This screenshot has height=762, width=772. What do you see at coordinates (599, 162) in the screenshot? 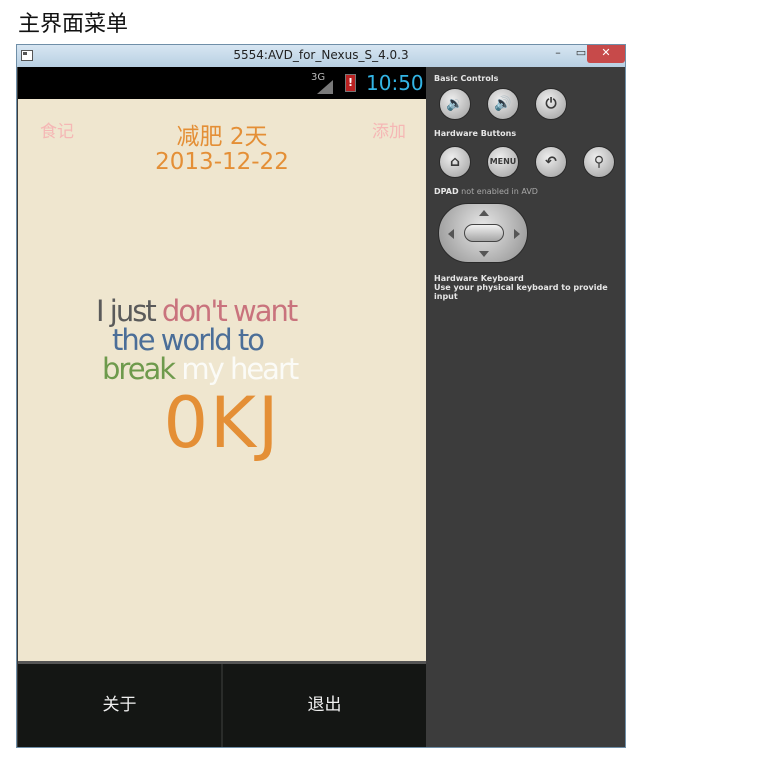
I see `search-icon: ⚲` at bounding box center [599, 162].